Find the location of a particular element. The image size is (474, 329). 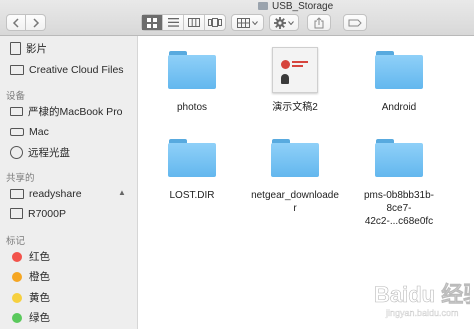

sidebar-item-tag-red: 红色 is located at coordinates (30, 256).